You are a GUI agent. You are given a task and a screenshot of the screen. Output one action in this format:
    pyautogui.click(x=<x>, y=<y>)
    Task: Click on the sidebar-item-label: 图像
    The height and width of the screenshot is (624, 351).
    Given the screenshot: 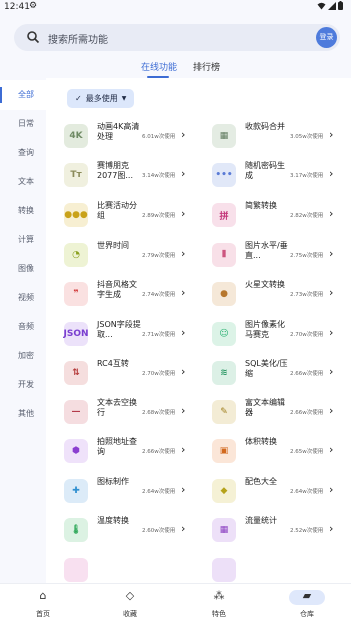 What is the action you would take?
    pyautogui.click(x=26, y=268)
    